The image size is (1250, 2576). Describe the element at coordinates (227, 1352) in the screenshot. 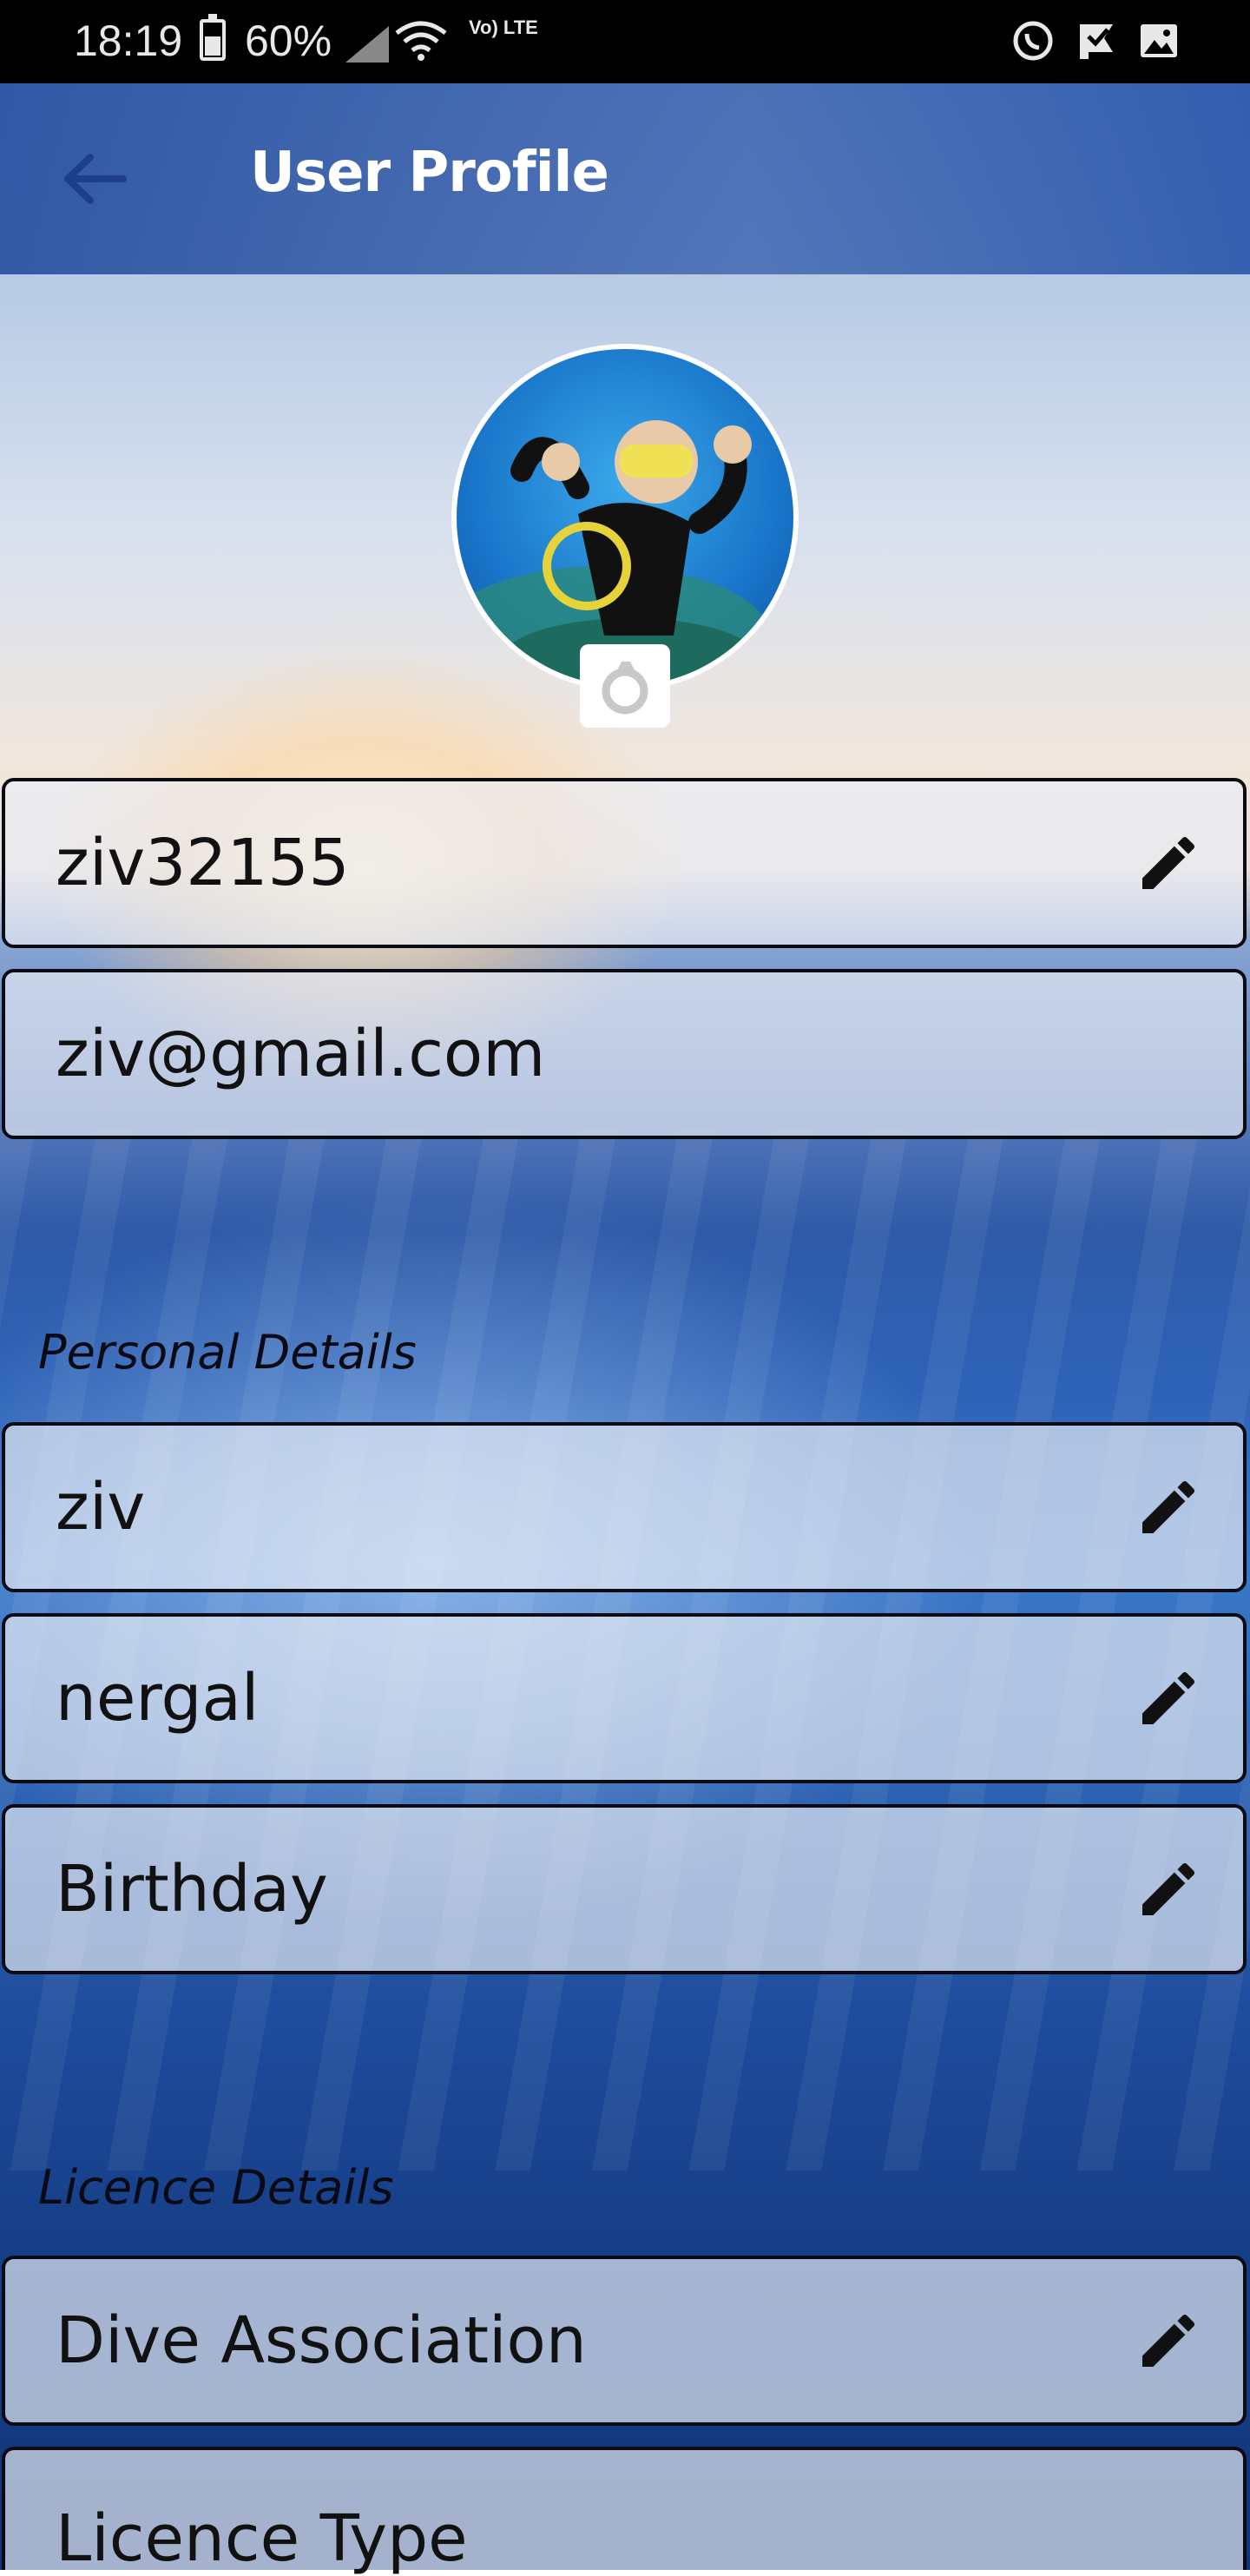

I see `section-personal-details: Personal Details` at that location.